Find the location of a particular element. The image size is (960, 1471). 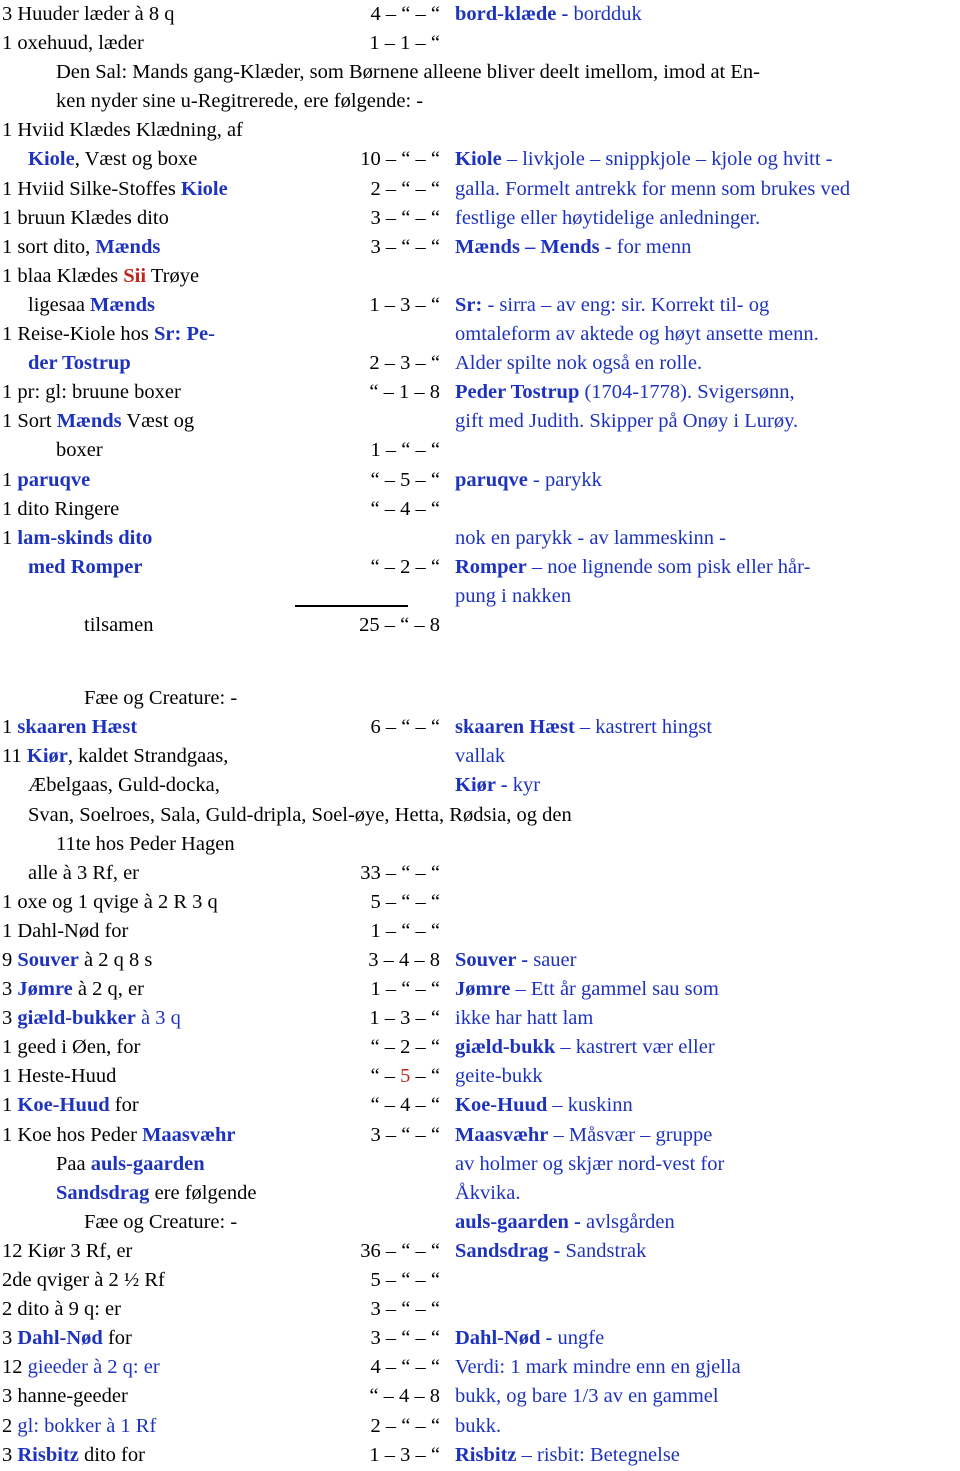

entry-item: 1 Koe-Huud for is located at coordinates (70, 1105).